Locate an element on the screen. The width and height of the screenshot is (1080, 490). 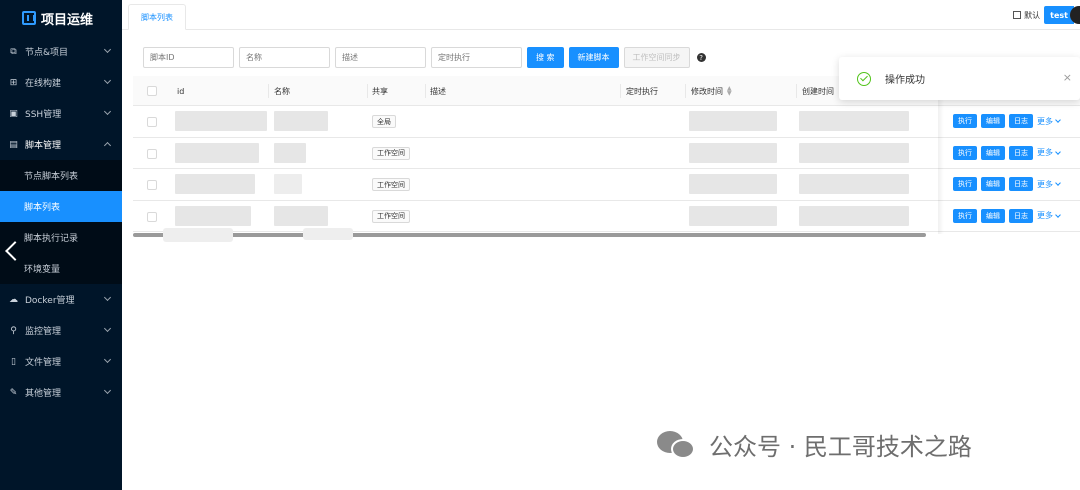
workspace-icon is located at coordinates (1017, 15).